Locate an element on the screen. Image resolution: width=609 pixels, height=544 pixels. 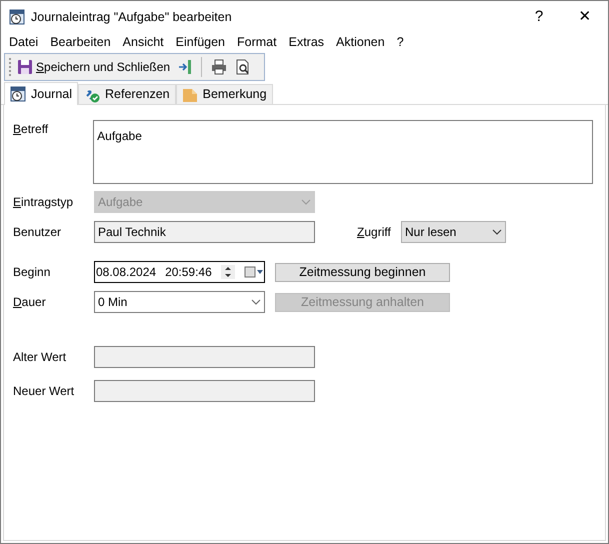
close-button: ✕ is located at coordinates (585, 17).